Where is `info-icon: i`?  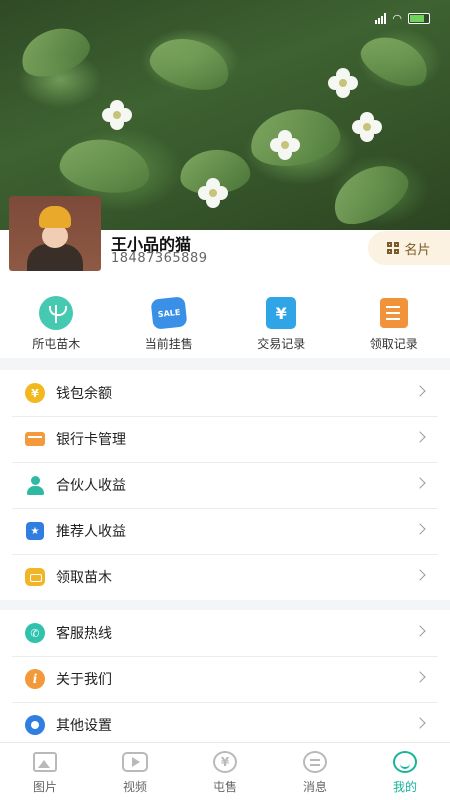 info-icon: i is located at coordinates (35, 679).